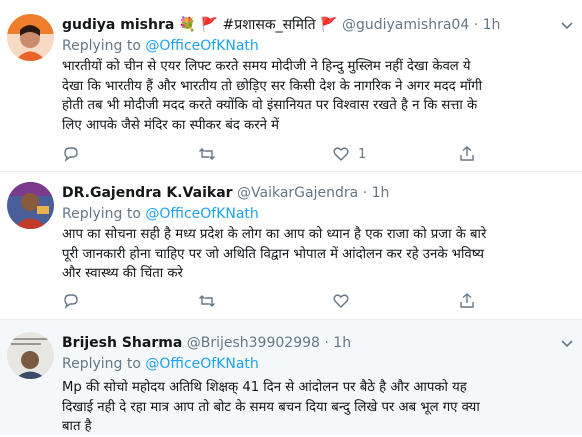 This screenshot has height=437, width=582. Describe the element at coordinates (77, 426) in the screenshot. I see `tweet-text-line: बात है` at that location.